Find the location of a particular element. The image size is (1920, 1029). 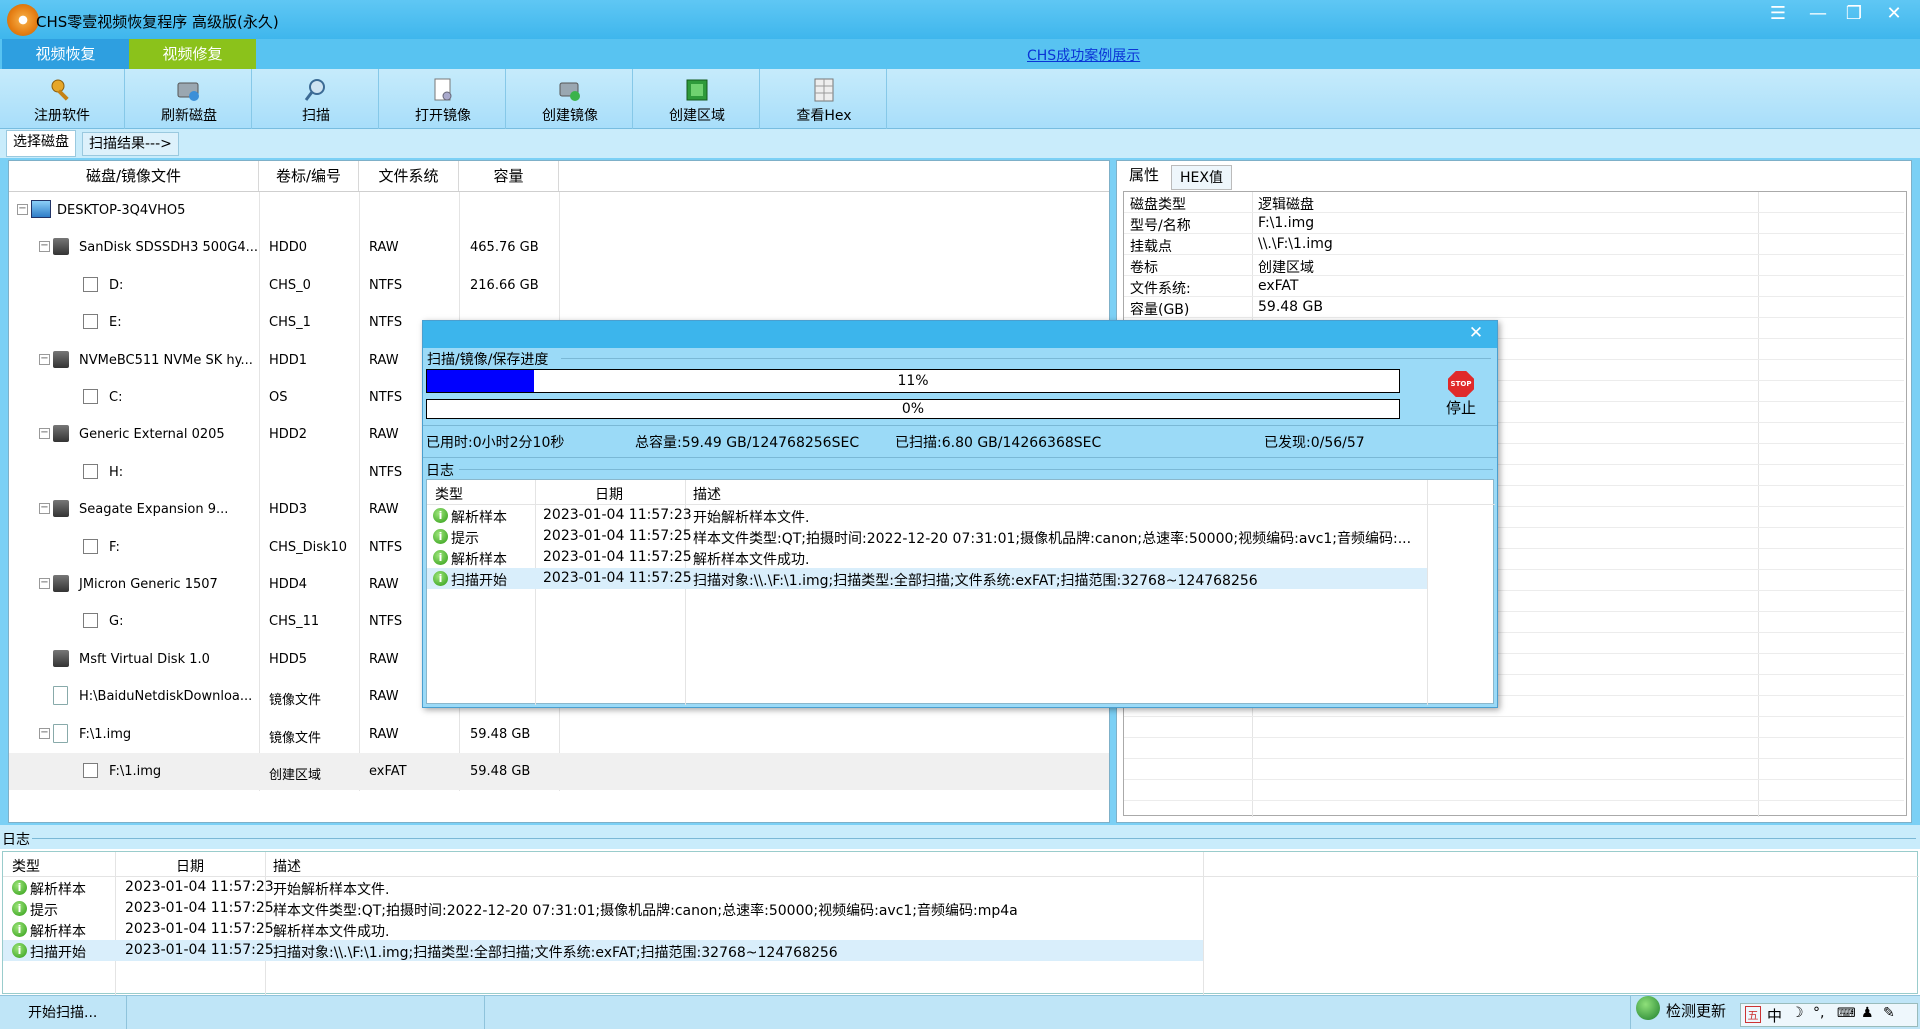

property-value: 创建区域 is located at coordinates (1286, 268).